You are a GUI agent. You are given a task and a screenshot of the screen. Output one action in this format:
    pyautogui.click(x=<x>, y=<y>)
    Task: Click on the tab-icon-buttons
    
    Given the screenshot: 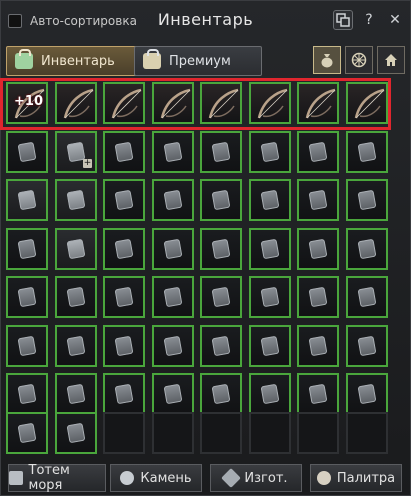 What is the action you would take?
    pyautogui.click(x=359, y=60)
    